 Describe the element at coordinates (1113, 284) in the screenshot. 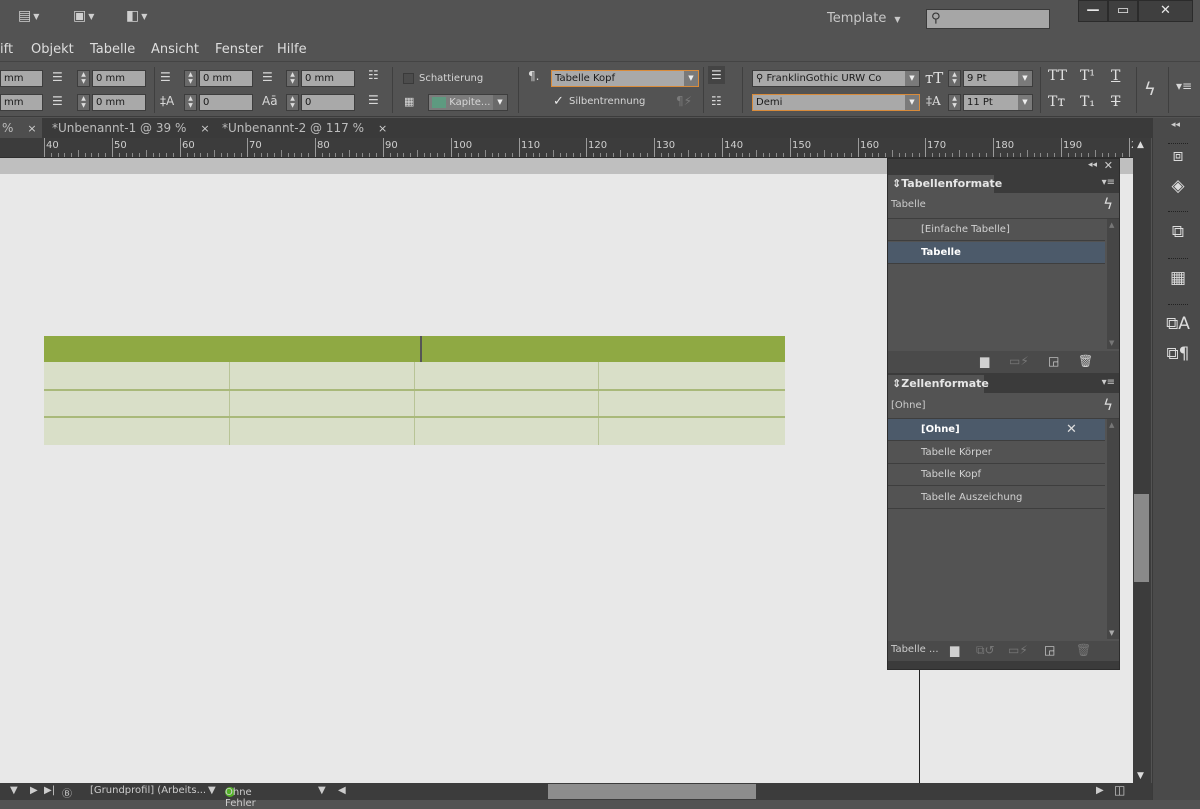

I see `table-styles-scrollbar: ▲ ▼` at that location.